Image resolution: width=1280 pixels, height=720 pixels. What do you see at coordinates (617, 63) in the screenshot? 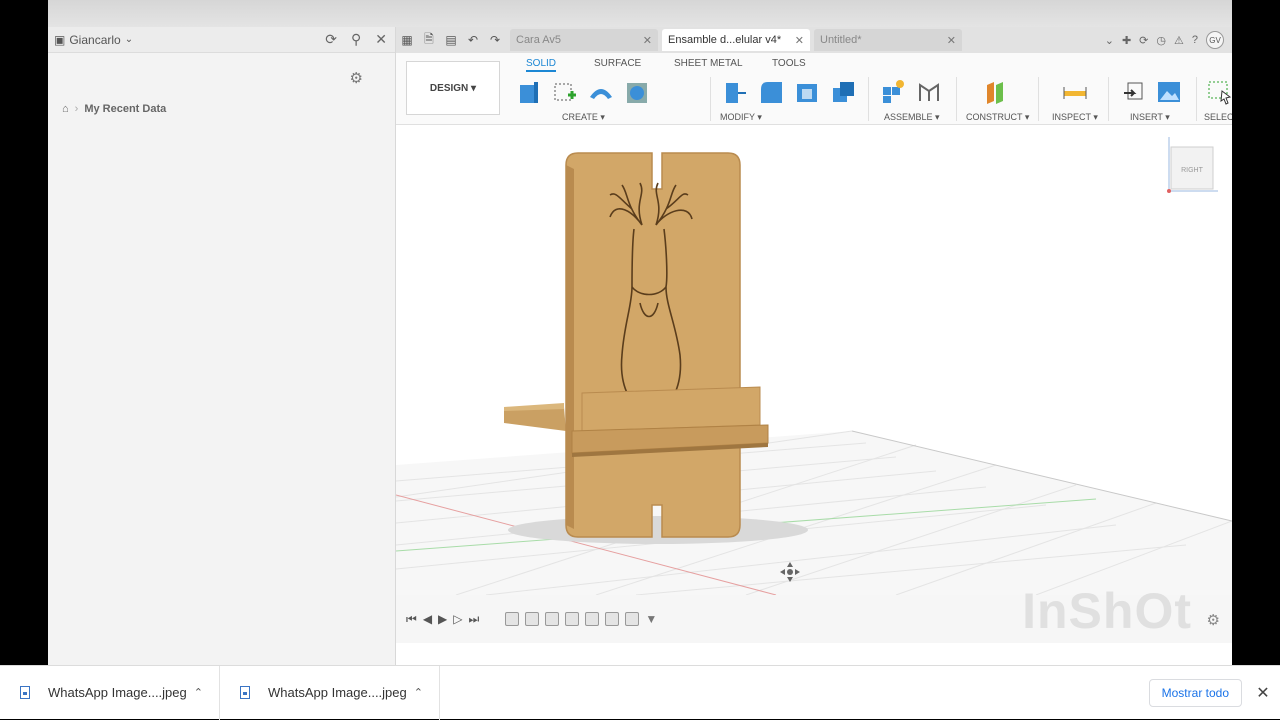
I see `tab-surface: SURFACE` at bounding box center [617, 63].